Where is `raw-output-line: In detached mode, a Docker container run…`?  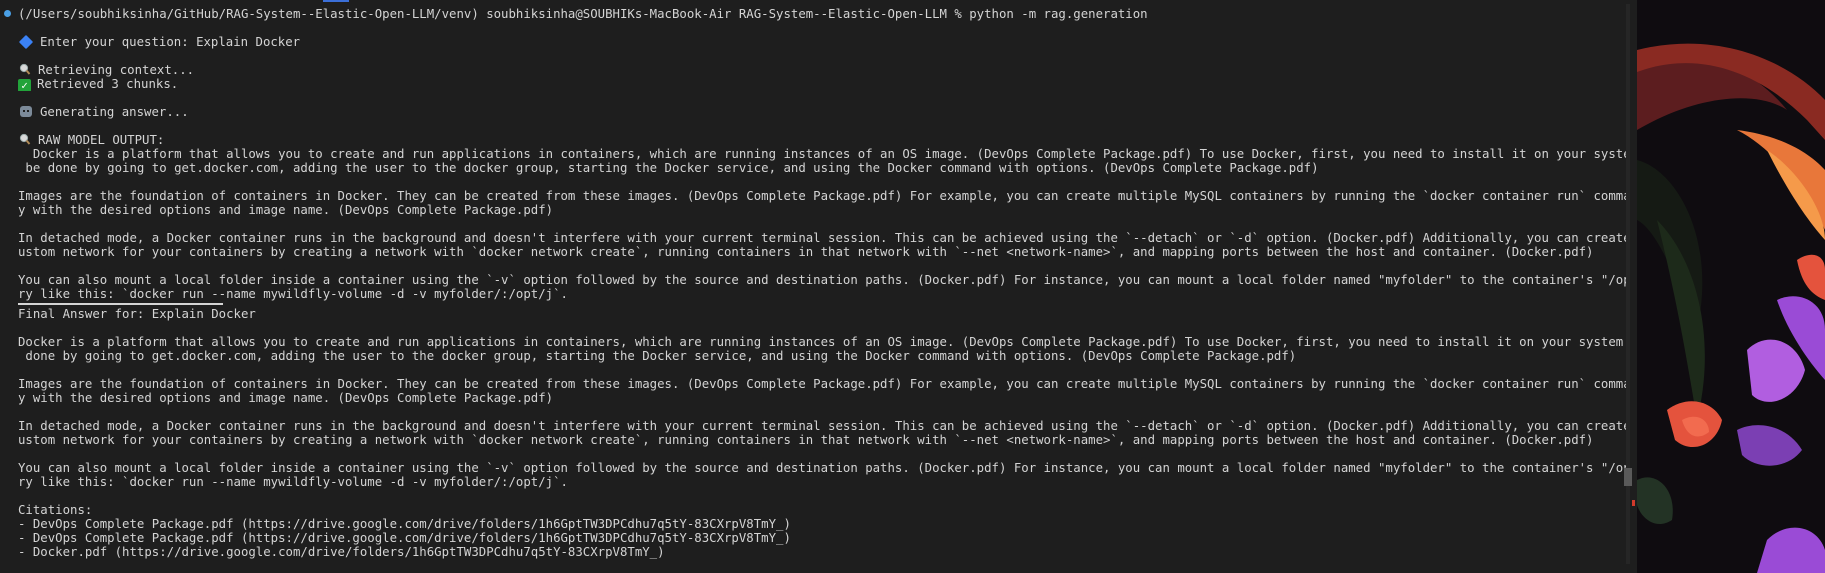 raw-output-line: In detached mode, a Docker container run… is located at coordinates (824, 238).